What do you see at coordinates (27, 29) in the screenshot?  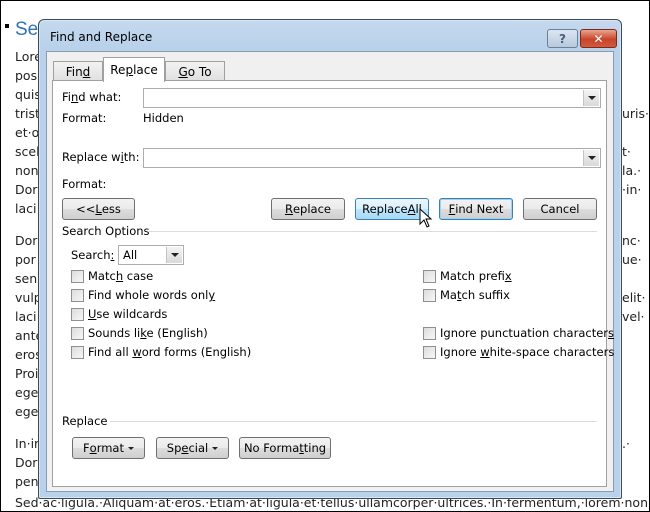 I see `document-heading: Se` at bounding box center [27, 29].